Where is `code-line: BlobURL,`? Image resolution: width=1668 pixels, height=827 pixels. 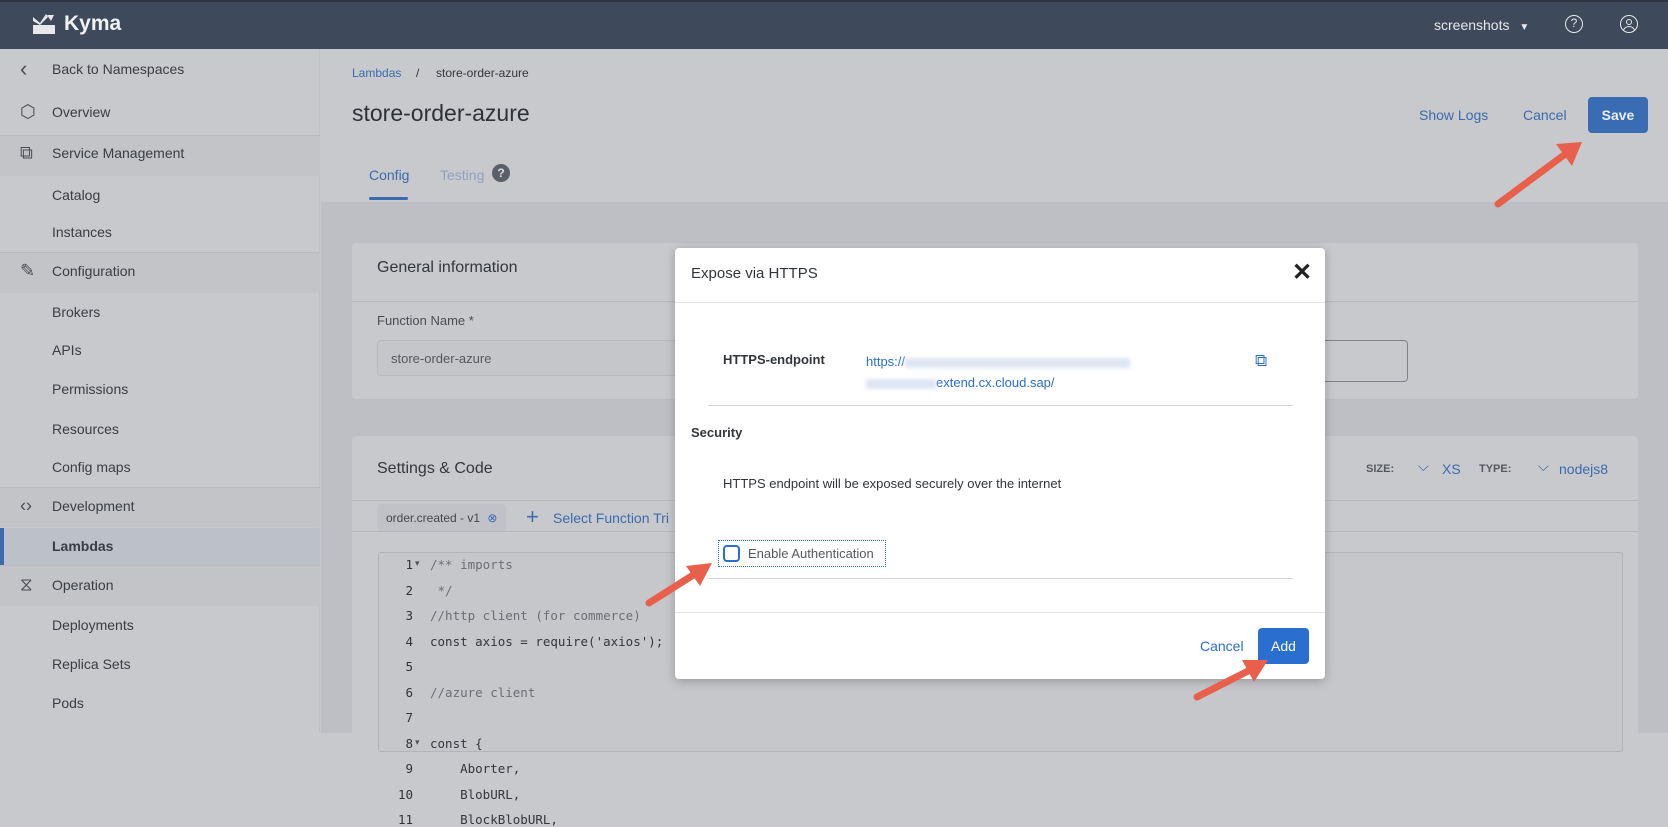 code-line: BlobURL, is located at coordinates (475, 794).